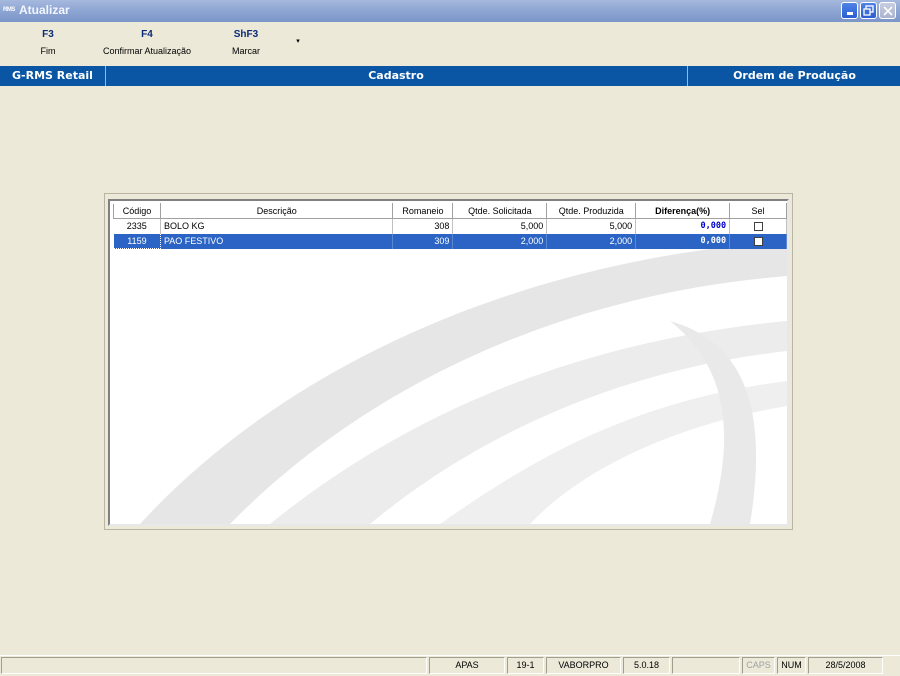 The width and height of the screenshot is (900, 676). What do you see at coordinates (48, 51) in the screenshot?
I see `fim-label: Fim` at bounding box center [48, 51].